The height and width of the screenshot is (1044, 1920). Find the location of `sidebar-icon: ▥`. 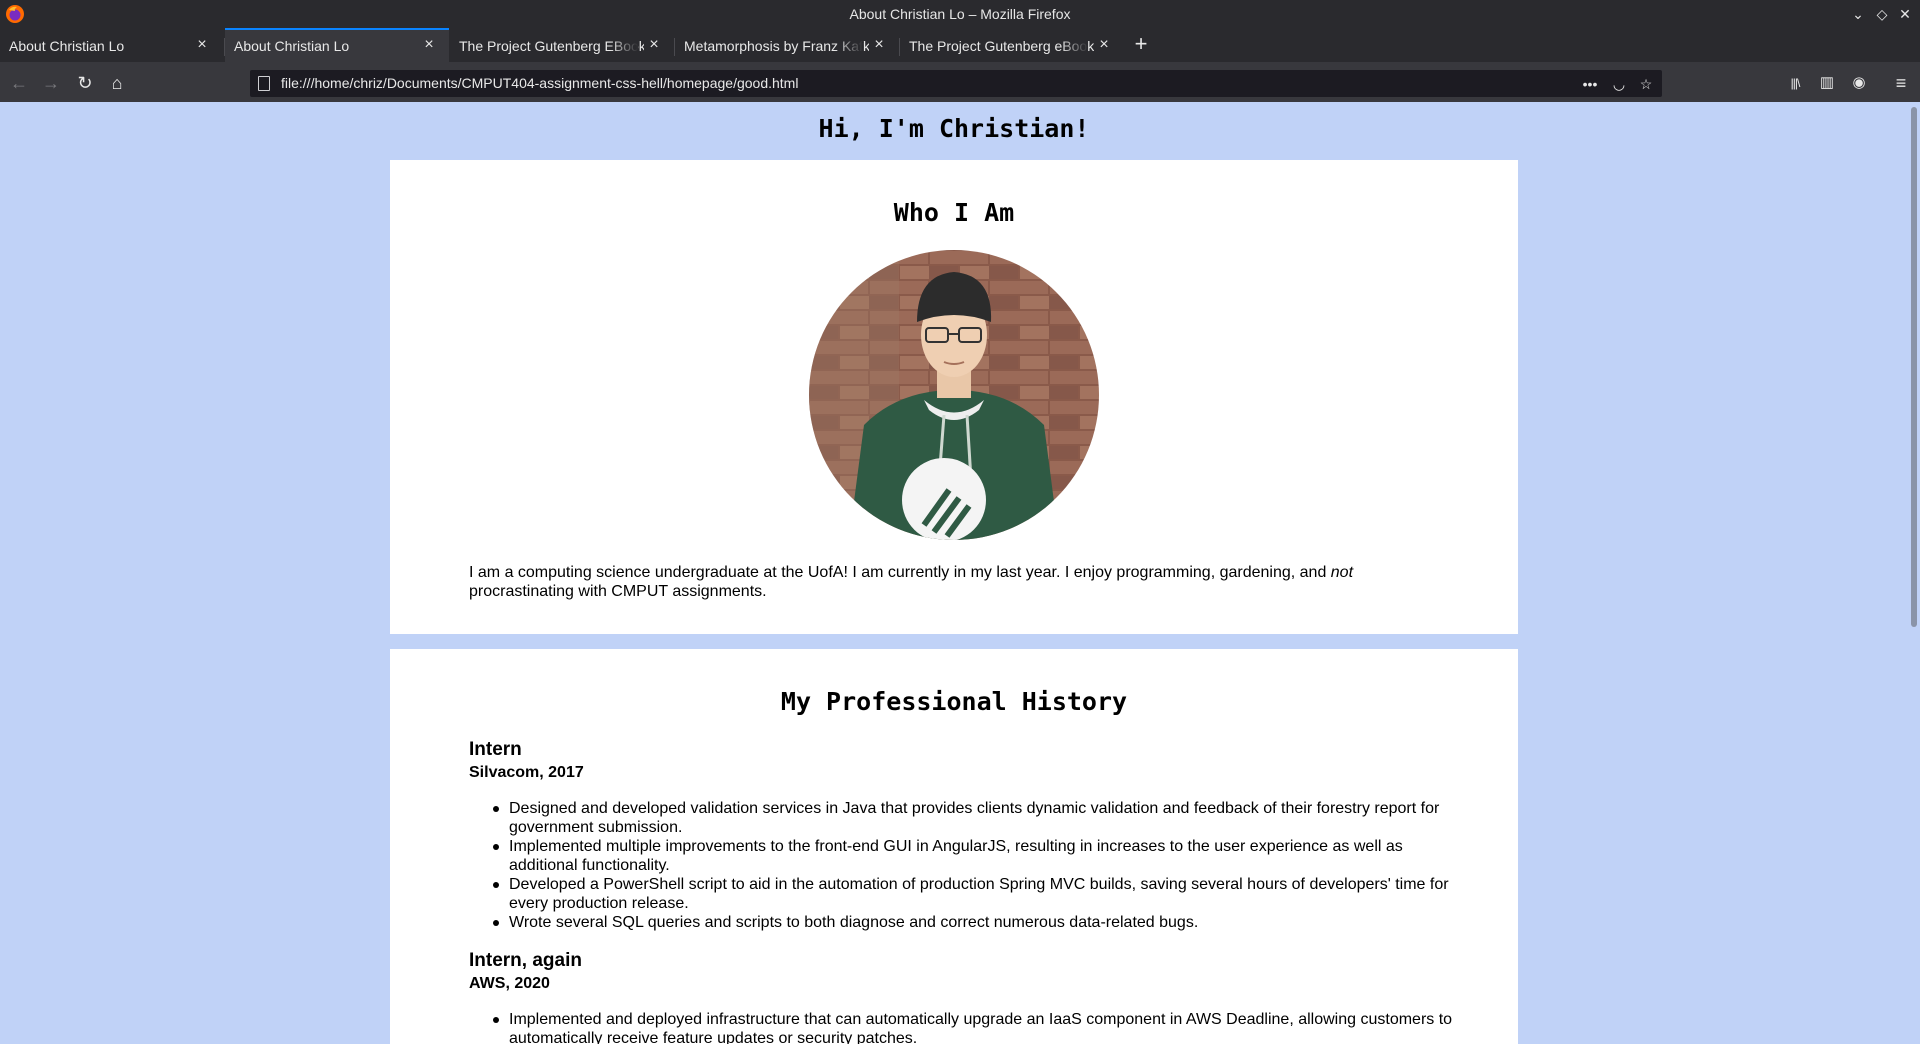

sidebar-icon: ▥ is located at coordinates (1827, 83).